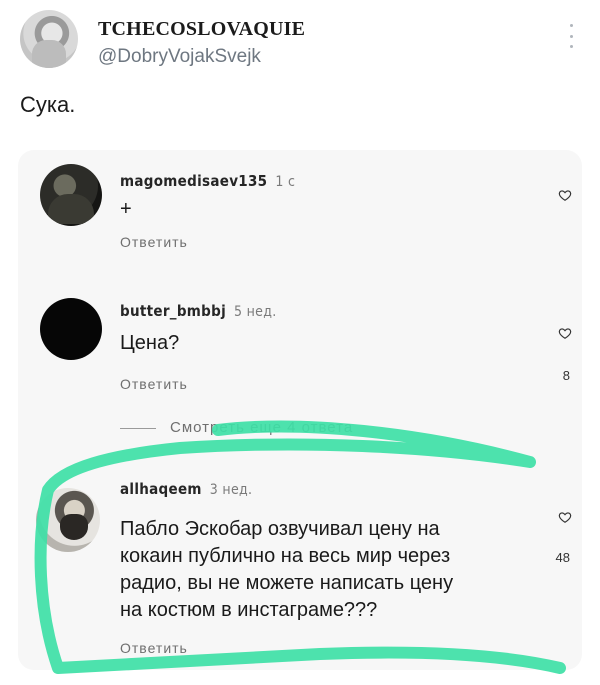 This screenshot has width=600, height=685. Describe the element at coordinates (261, 427) in the screenshot. I see `view-replies-button: Смотреть еще 4 ответа` at that location.